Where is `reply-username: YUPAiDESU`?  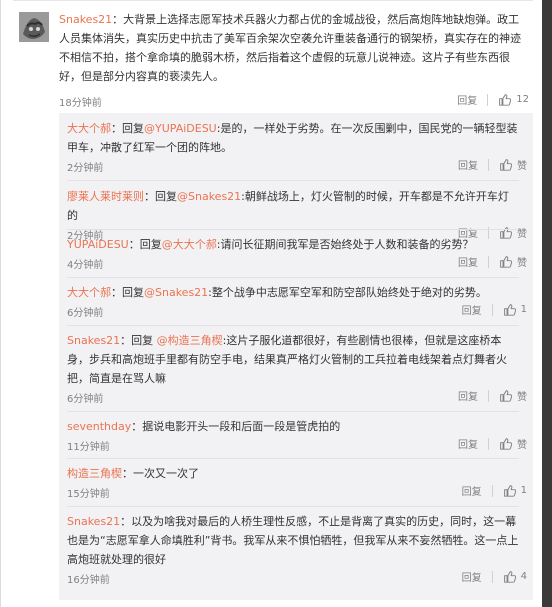 reply-username: YUPAiDESU is located at coordinates (98, 244).